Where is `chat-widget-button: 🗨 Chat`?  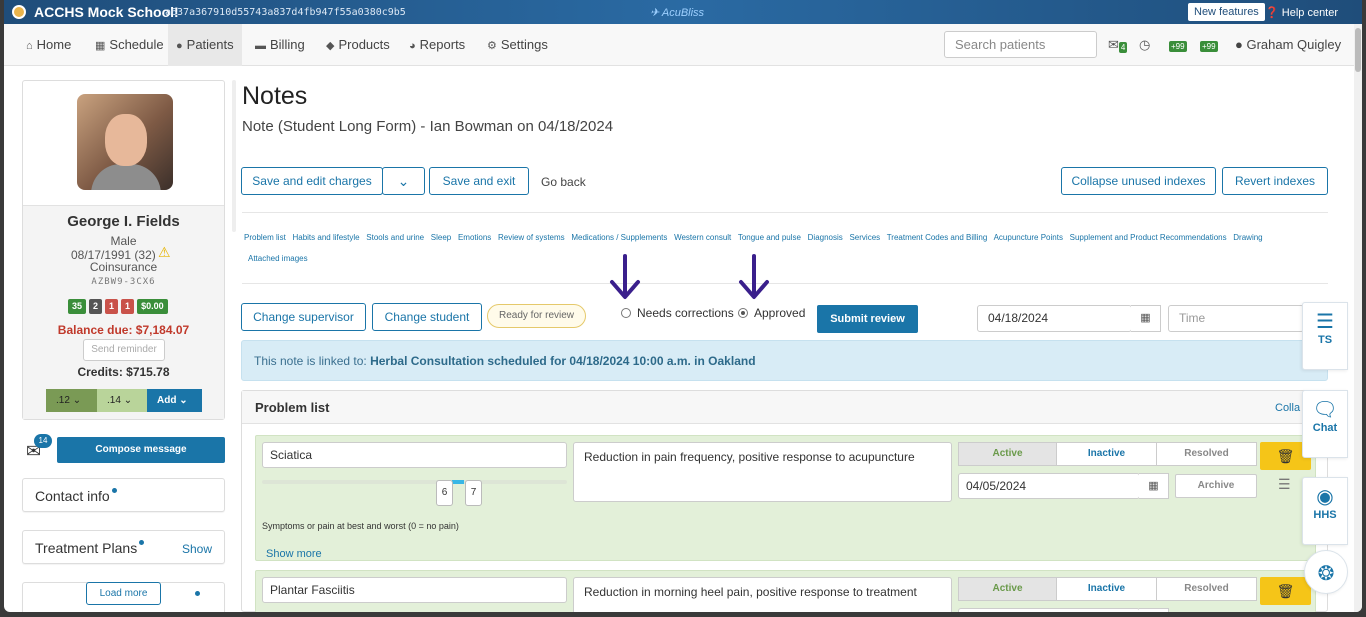
chat-widget-button: 🗨 Chat is located at coordinates (1325, 424).